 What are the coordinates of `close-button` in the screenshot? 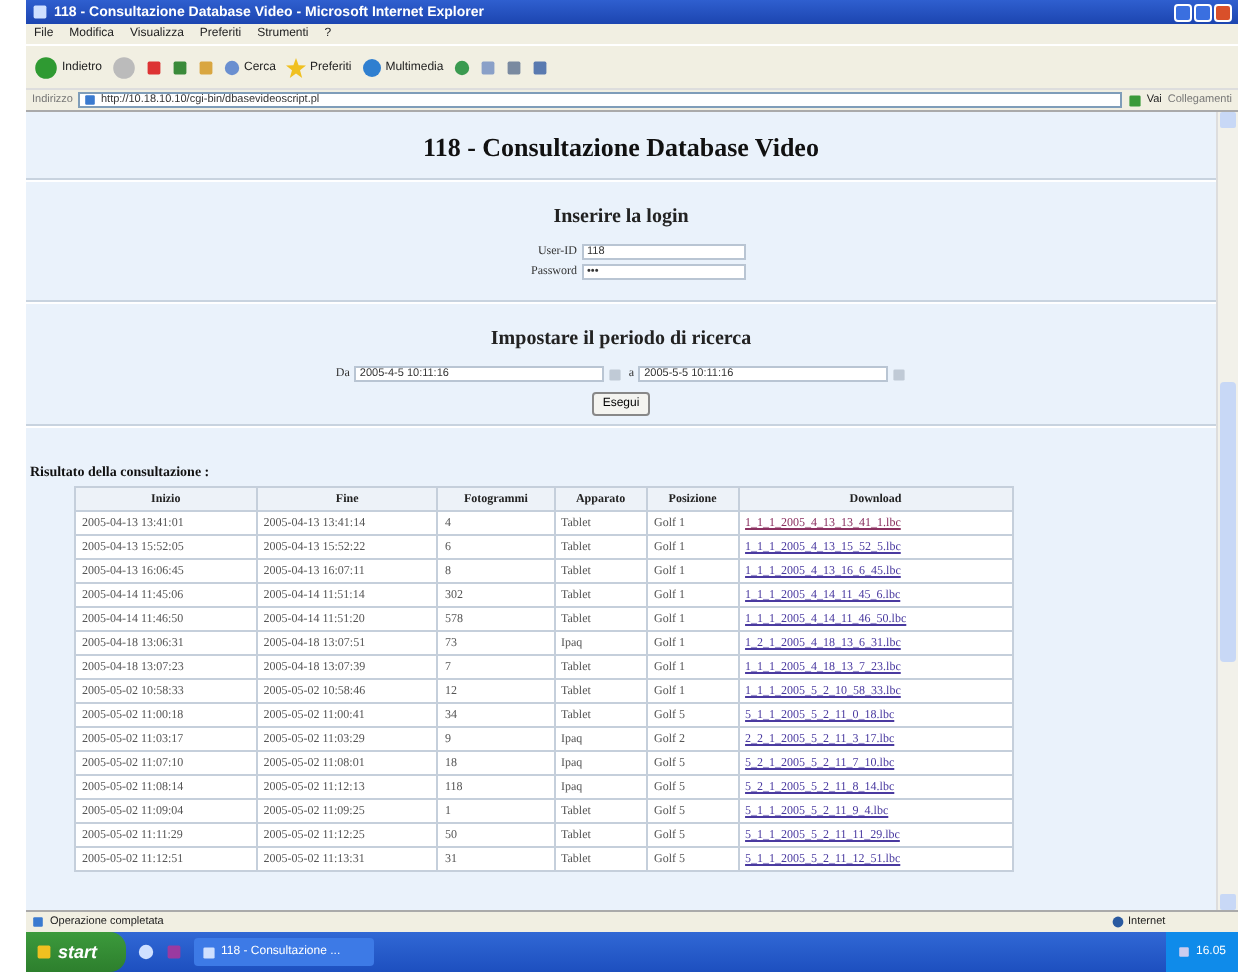 It's located at (1223, 12).